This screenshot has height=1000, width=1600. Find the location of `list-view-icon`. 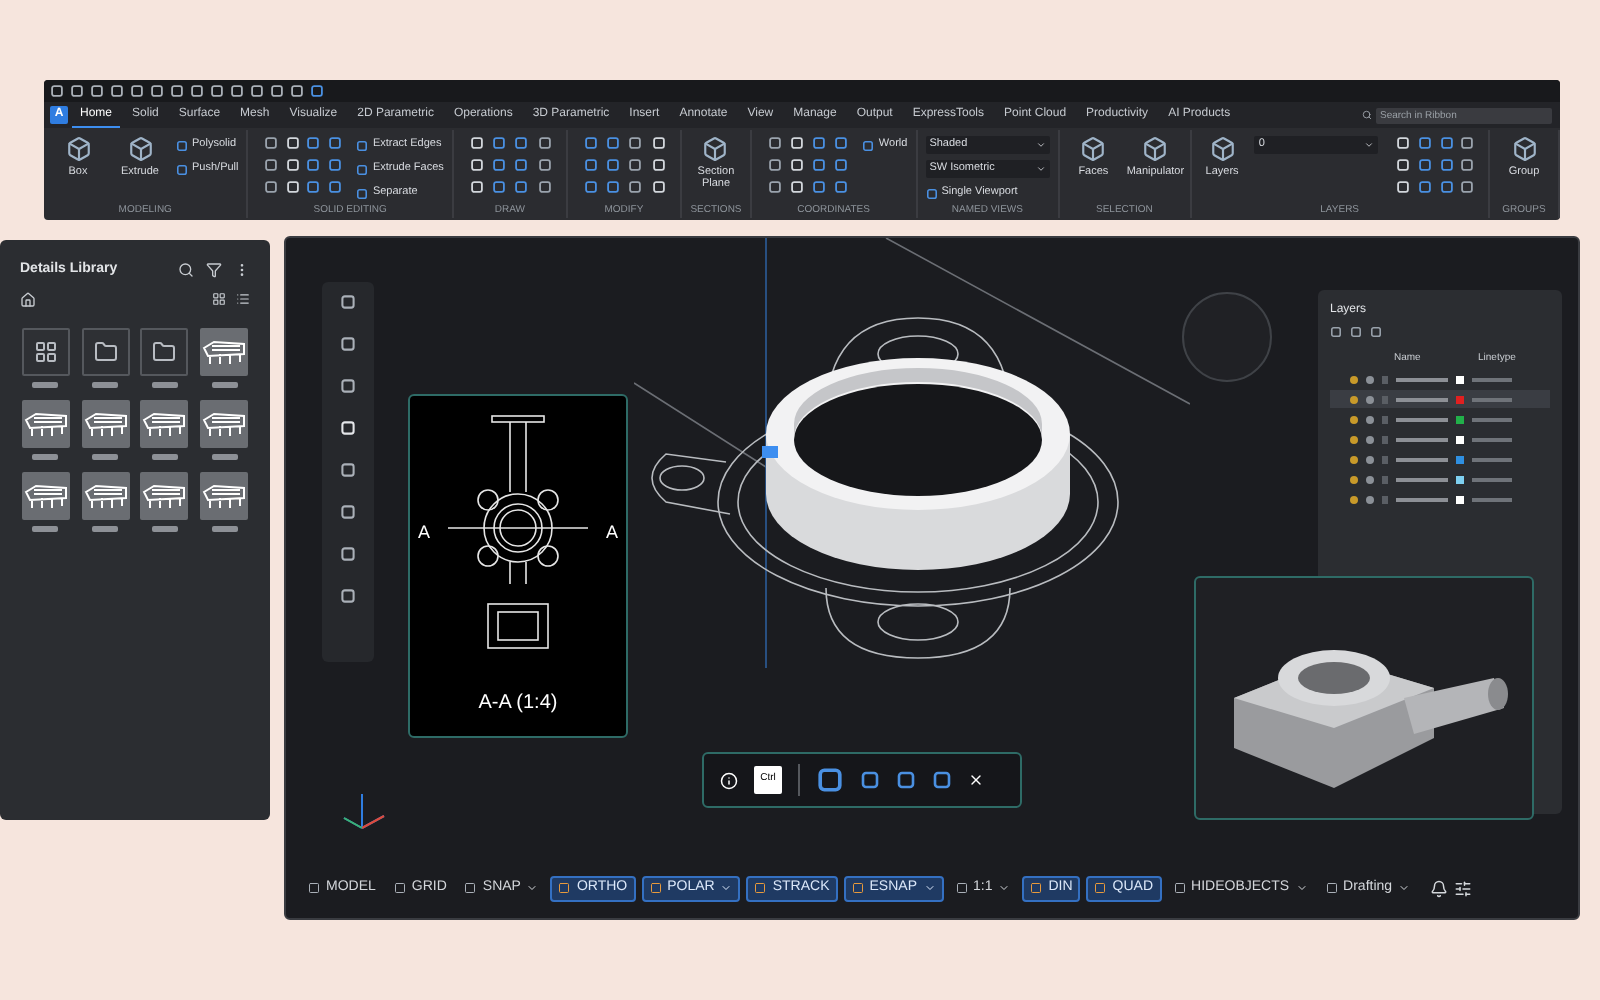

list-view-icon is located at coordinates (243, 299).